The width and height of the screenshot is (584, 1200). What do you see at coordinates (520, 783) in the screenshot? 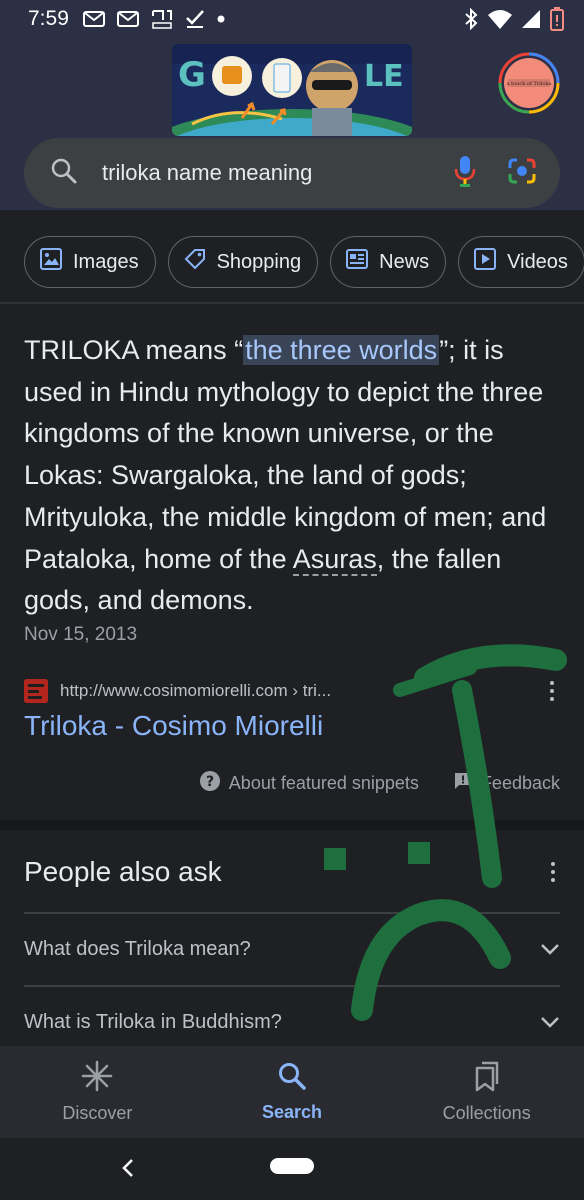
I see `feedback-label: Feedback` at bounding box center [520, 783].